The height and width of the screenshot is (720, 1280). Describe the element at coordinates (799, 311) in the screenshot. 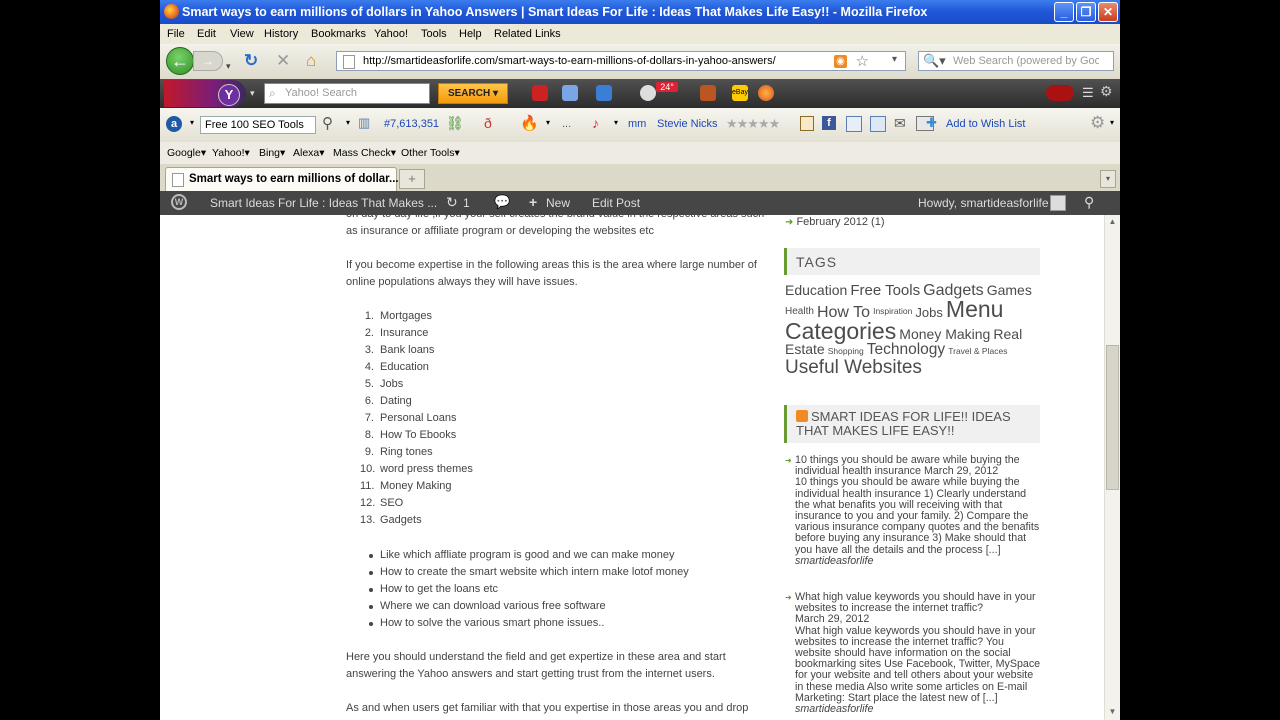

I see `tag-link: Health` at that location.